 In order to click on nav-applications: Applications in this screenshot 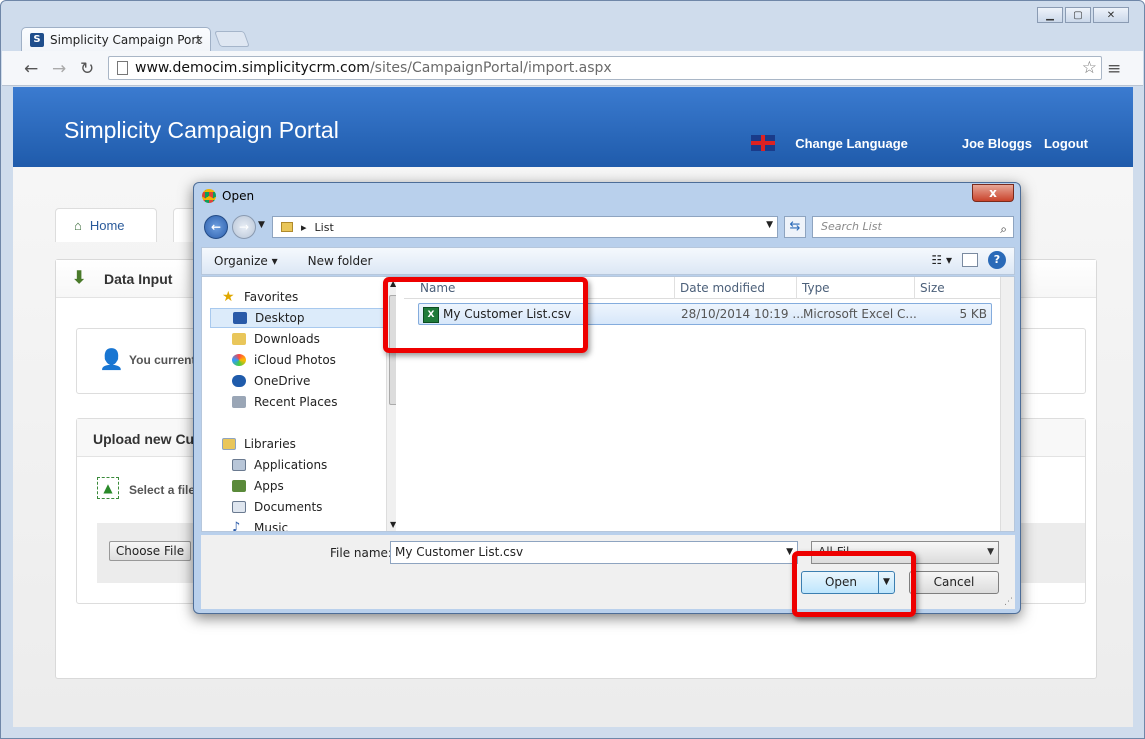, I will do `click(314, 465)`.